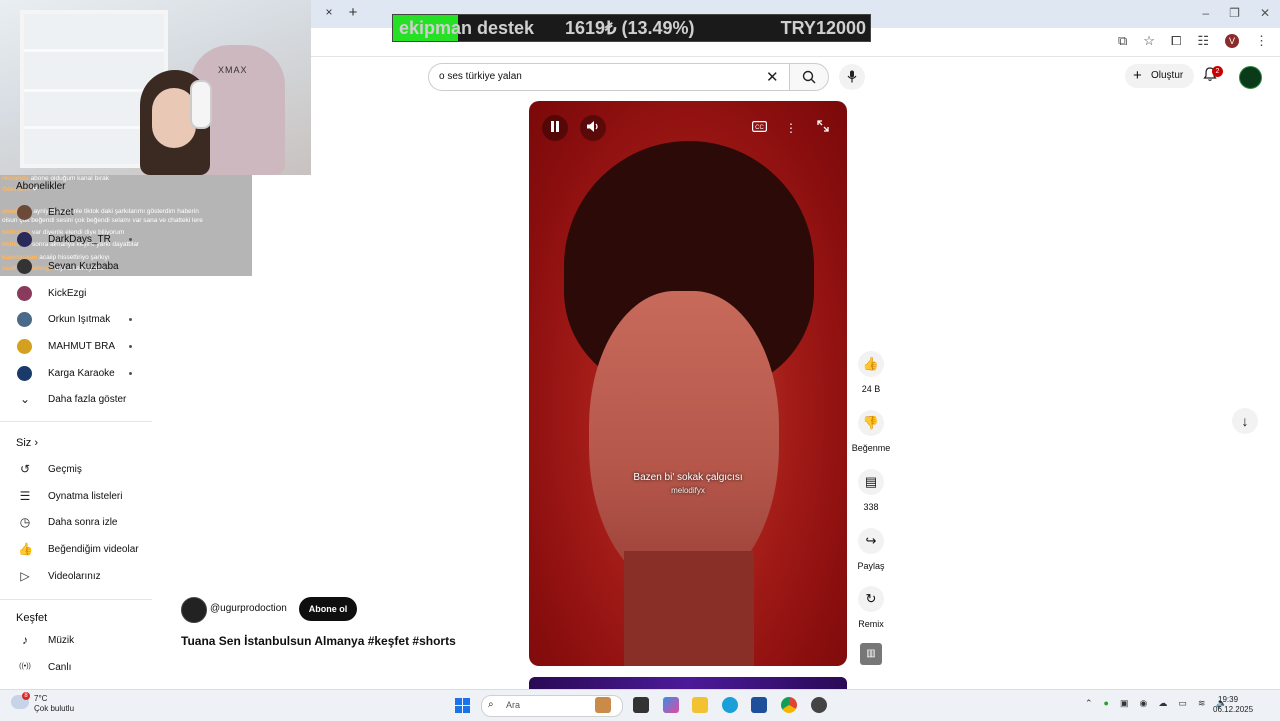 This screenshot has height=721, width=1280. Describe the element at coordinates (76, 266) in the screenshot. I see `sidebar-sub-sevan: Sevan Kuzbaba` at that location.